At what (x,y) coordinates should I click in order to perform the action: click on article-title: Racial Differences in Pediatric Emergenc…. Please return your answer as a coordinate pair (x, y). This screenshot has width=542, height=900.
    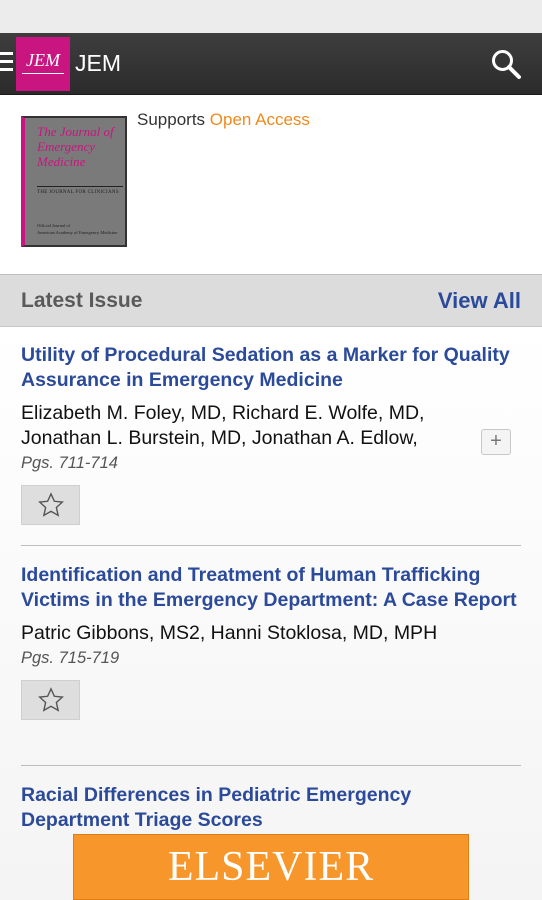
    Looking at the image, I should click on (271, 808).